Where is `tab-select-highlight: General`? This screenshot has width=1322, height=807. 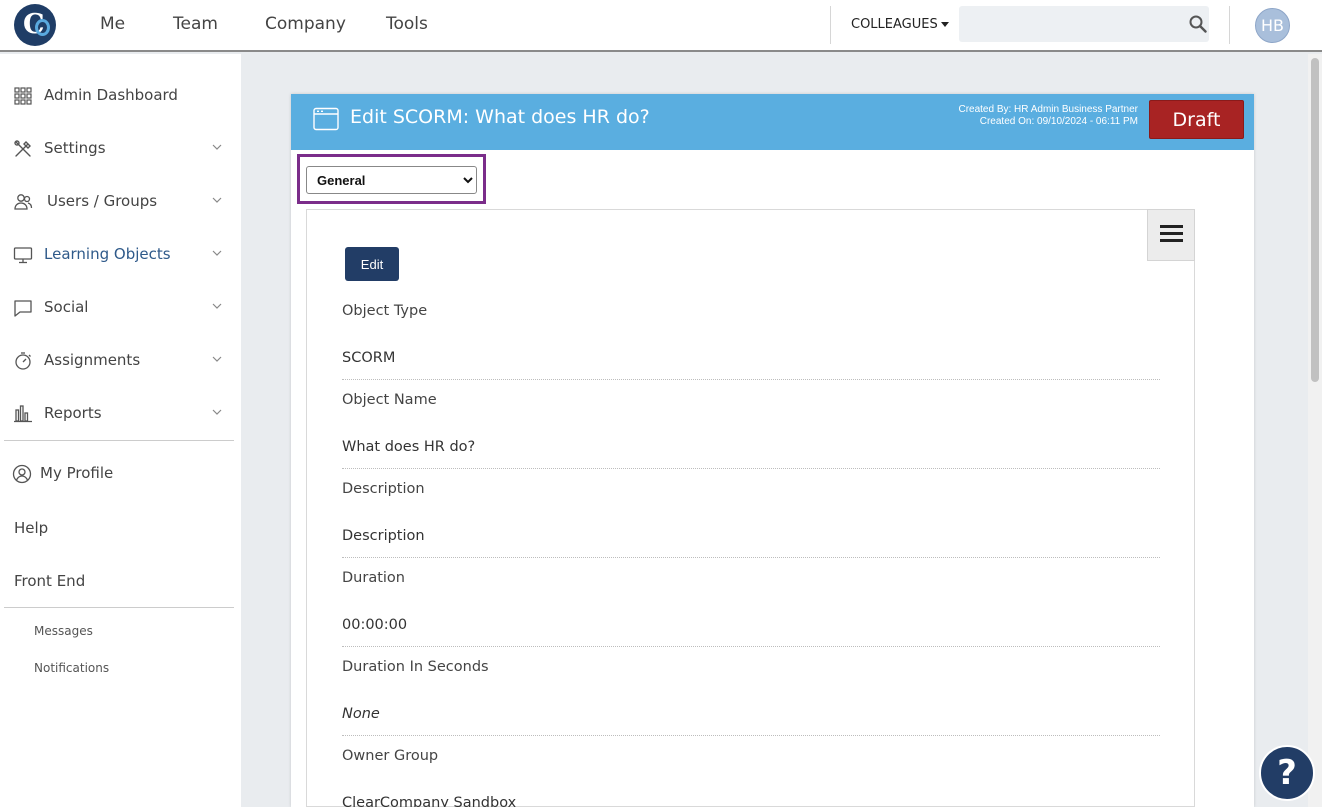 tab-select-highlight: General is located at coordinates (391, 179).